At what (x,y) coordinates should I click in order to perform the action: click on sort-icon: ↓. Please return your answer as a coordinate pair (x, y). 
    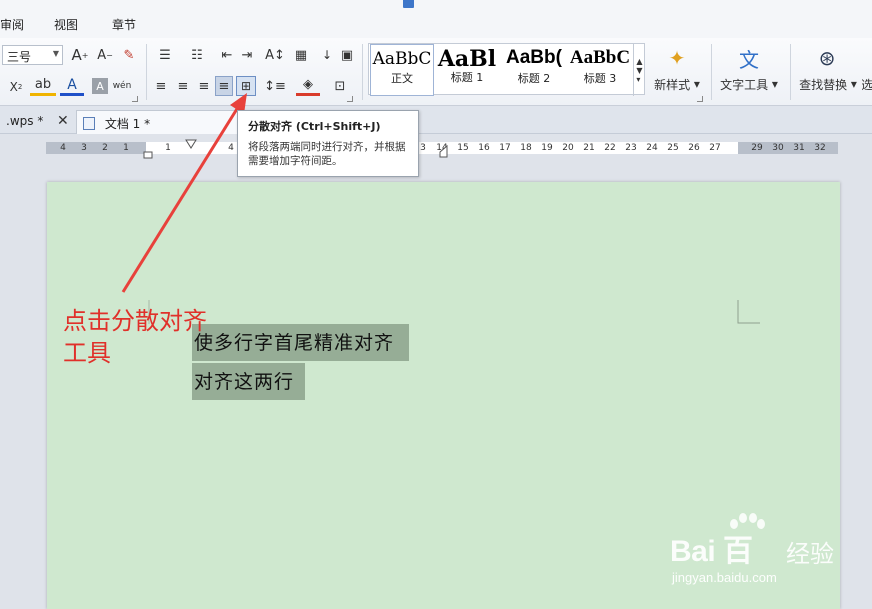
    Looking at the image, I should click on (327, 55).